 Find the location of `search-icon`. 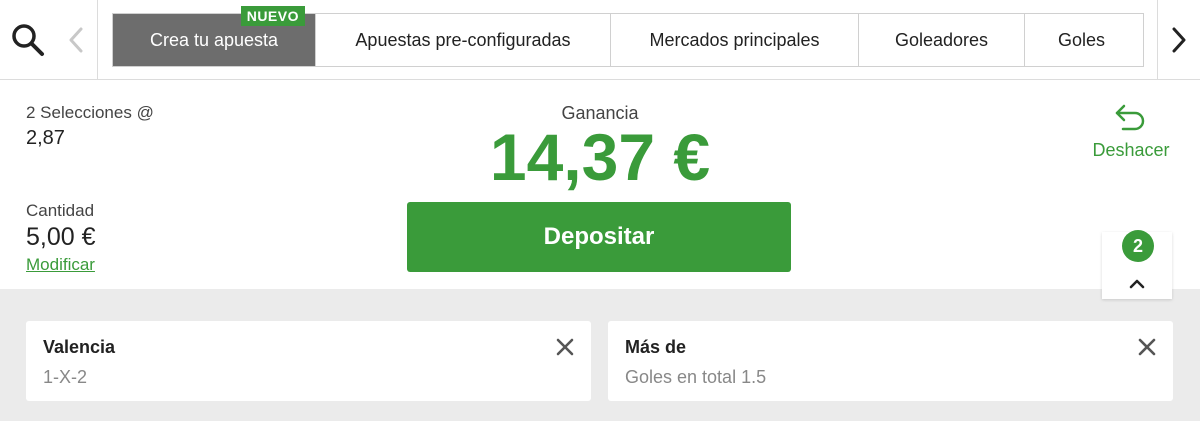

search-icon is located at coordinates (28, 40).